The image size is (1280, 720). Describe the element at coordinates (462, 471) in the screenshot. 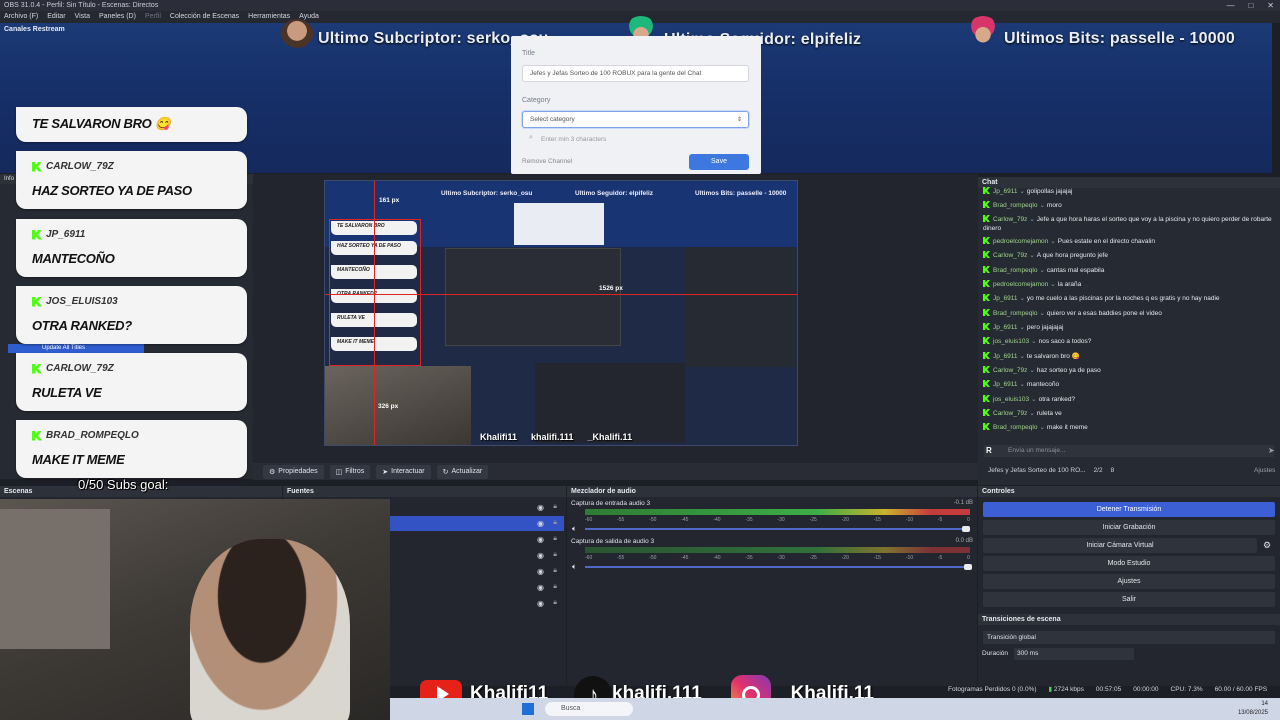

I see `refresh-button: ↻ Actualizar` at that location.